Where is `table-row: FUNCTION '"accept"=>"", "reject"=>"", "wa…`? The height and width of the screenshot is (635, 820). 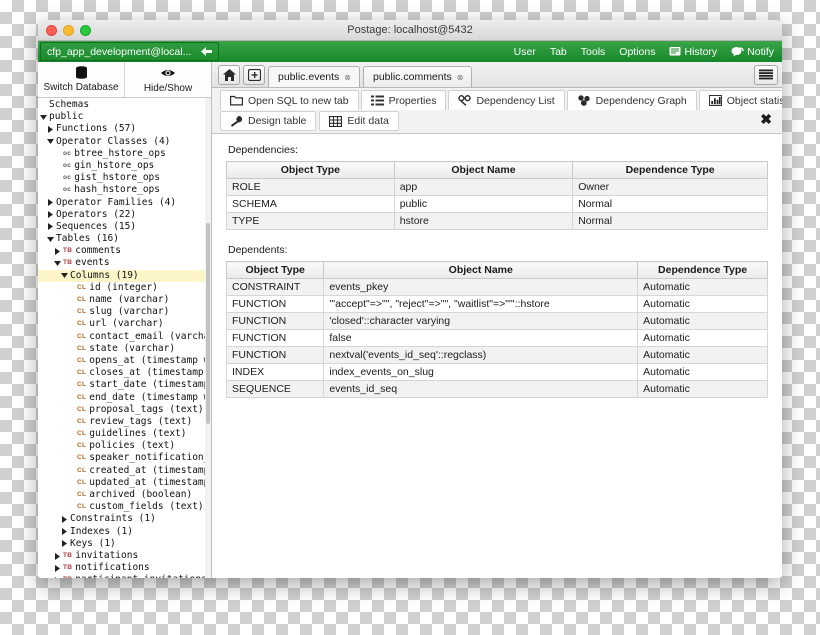 table-row: FUNCTION '"accept"=>"", "reject"=>"", "wa… is located at coordinates (496, 304).